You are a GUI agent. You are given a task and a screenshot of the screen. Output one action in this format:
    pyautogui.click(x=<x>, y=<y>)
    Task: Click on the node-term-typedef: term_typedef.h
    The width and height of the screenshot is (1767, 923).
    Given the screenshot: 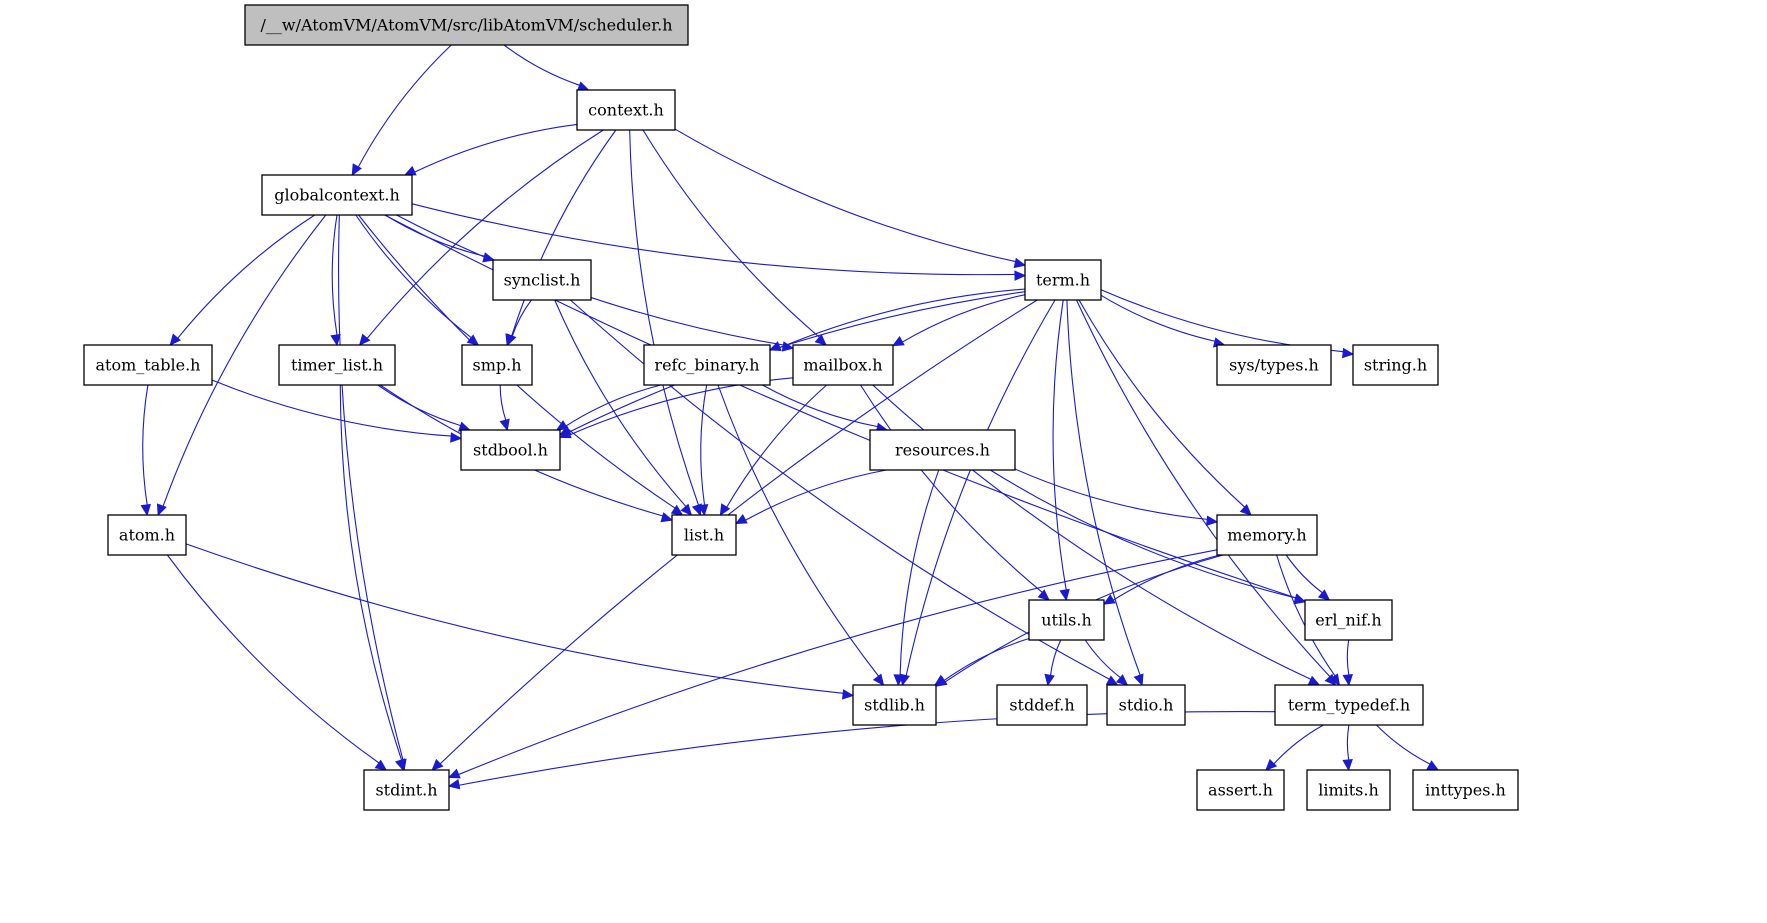 What is the action you would take?
    pyautogui.click(x=1349, y=705)
    